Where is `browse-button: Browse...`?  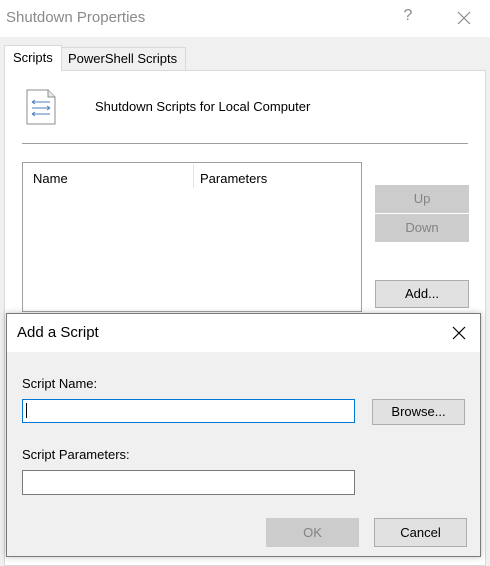 browse-button: Browse... is located at coordinates (418, 412).